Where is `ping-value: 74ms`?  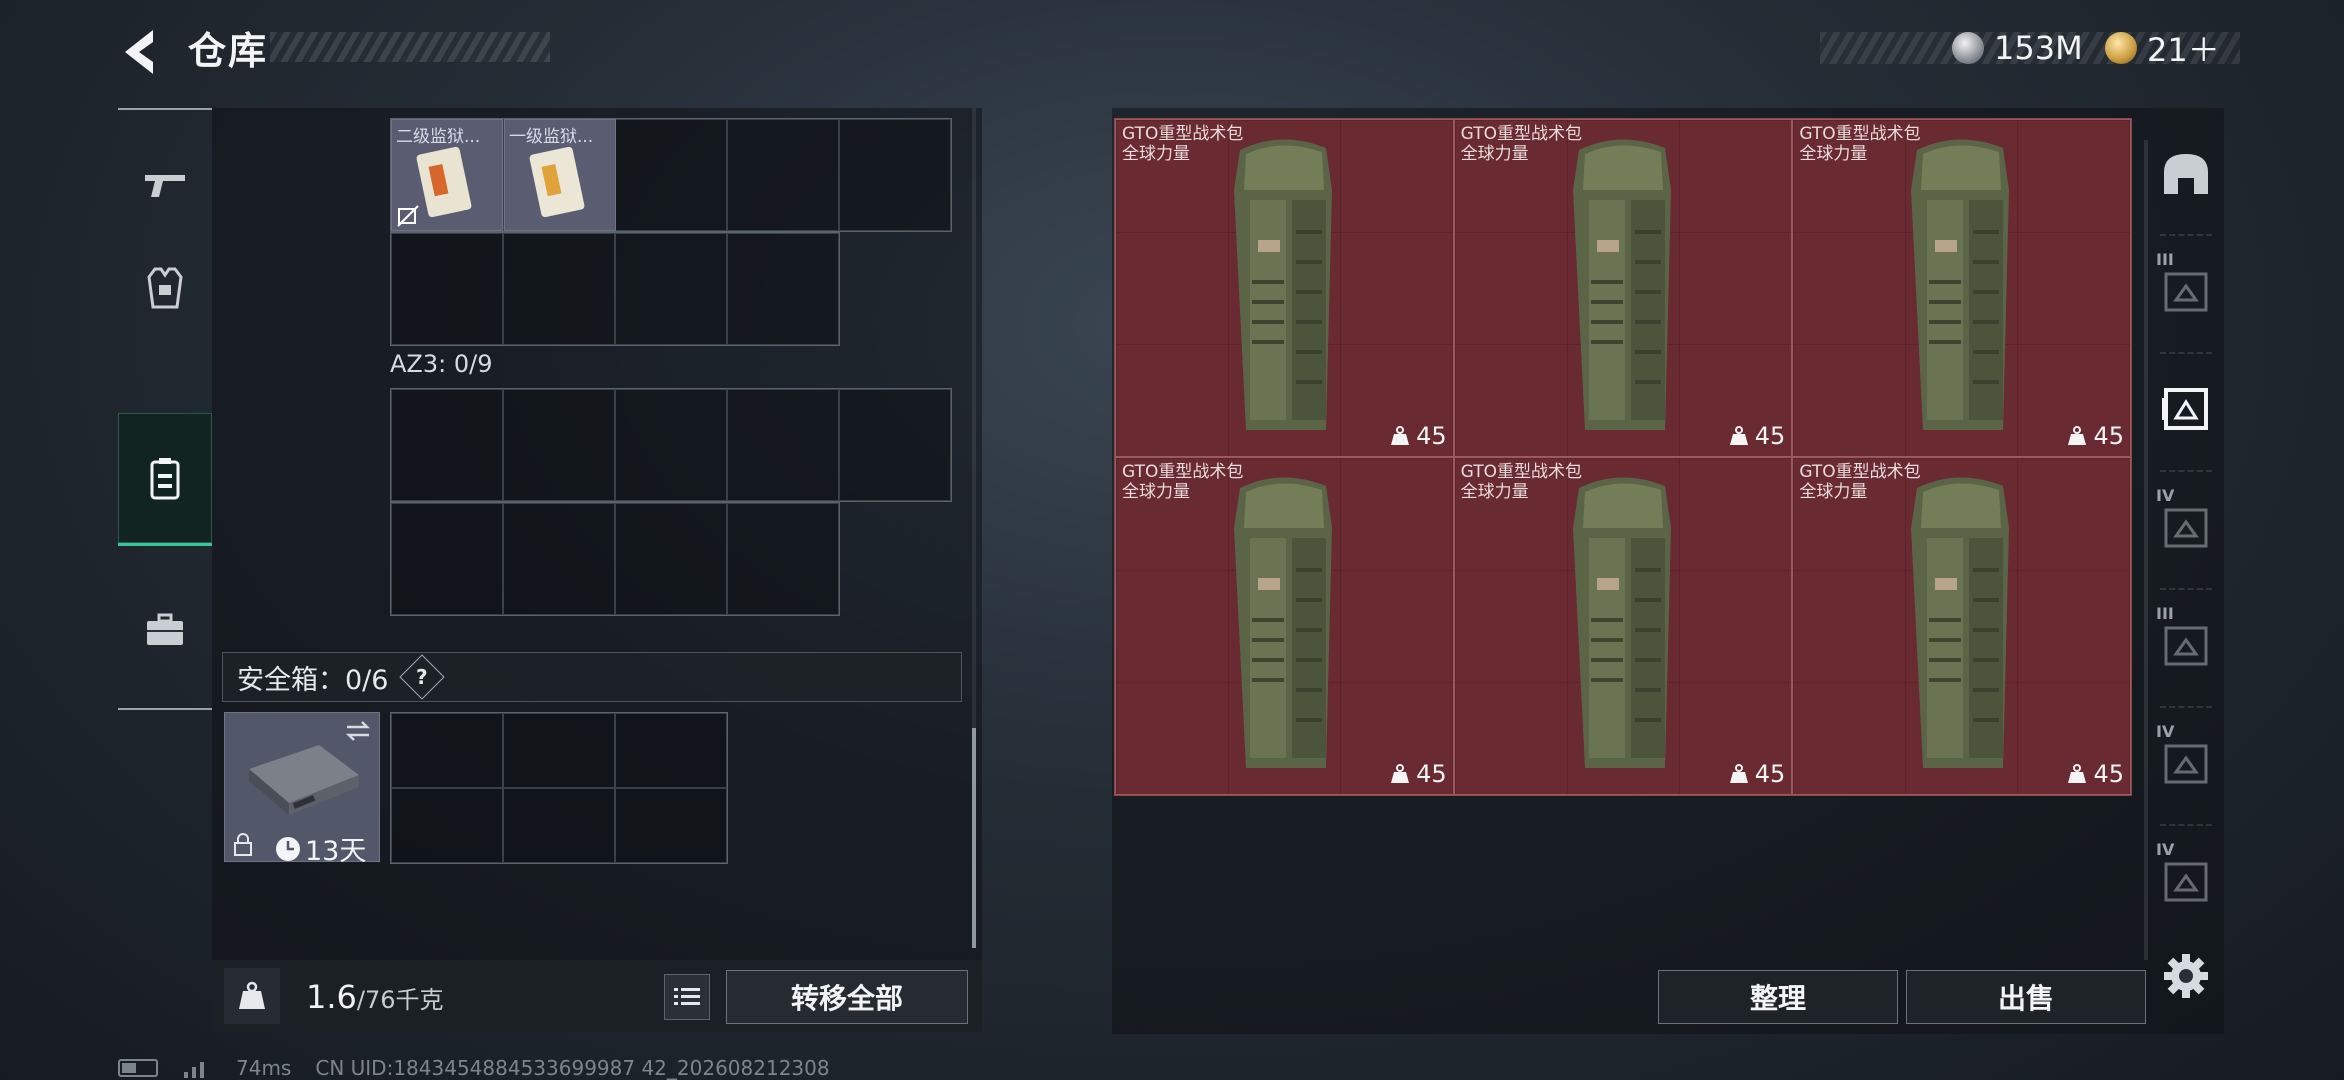
ping-value: 74ms is located at coordinates (264, 1068).